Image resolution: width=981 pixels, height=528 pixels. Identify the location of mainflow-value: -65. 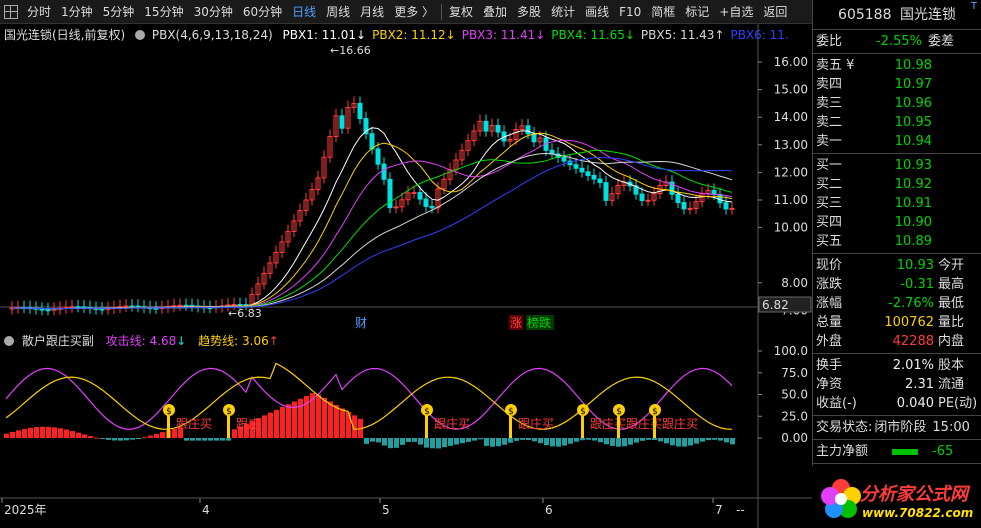
(943, 451).